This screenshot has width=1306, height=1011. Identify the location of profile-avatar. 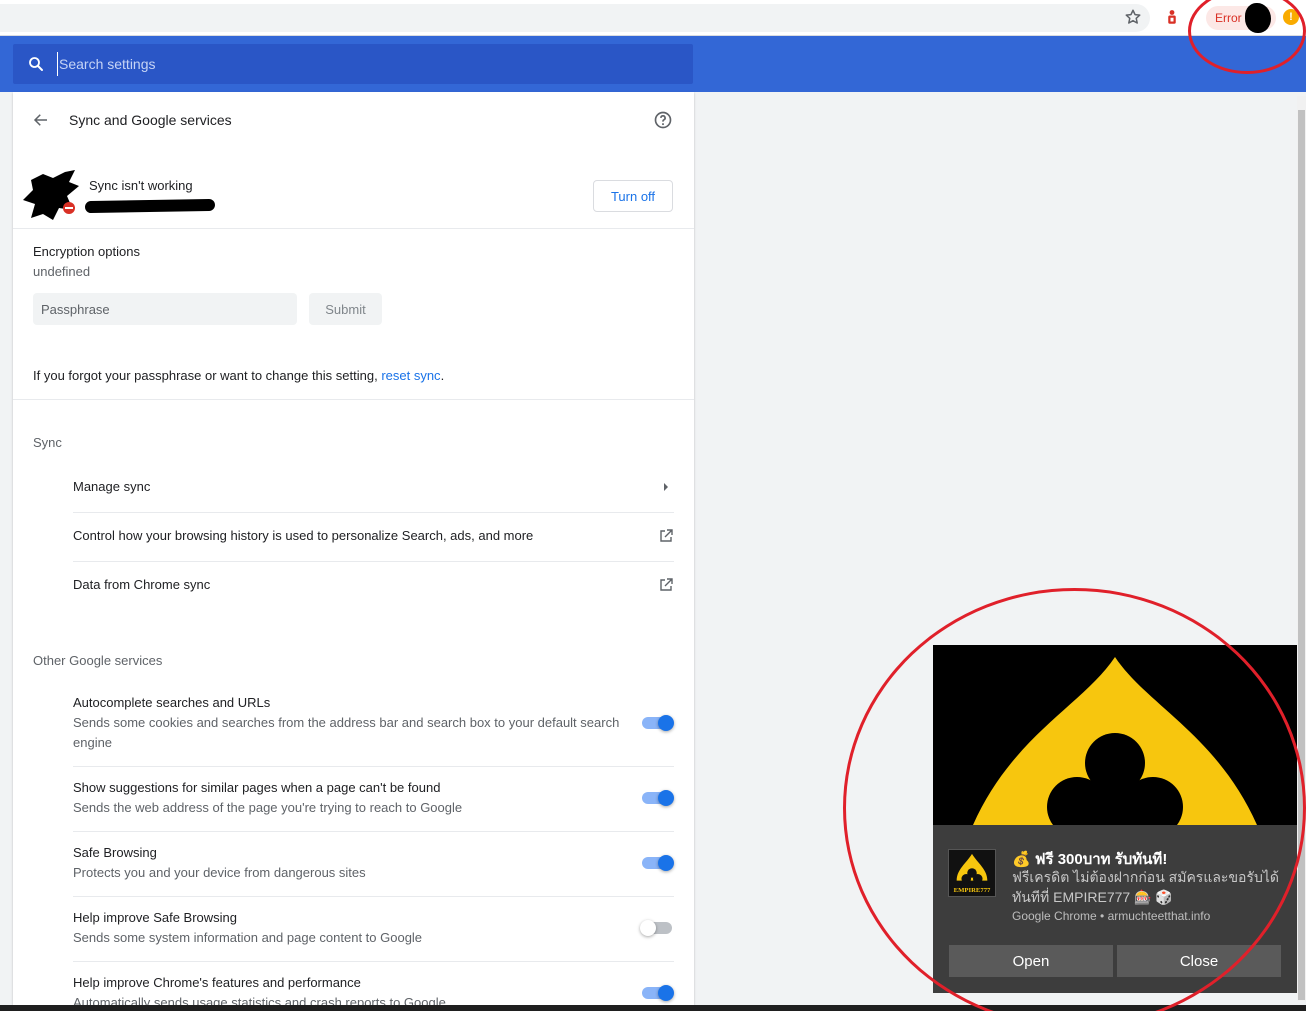
(1258, 18).